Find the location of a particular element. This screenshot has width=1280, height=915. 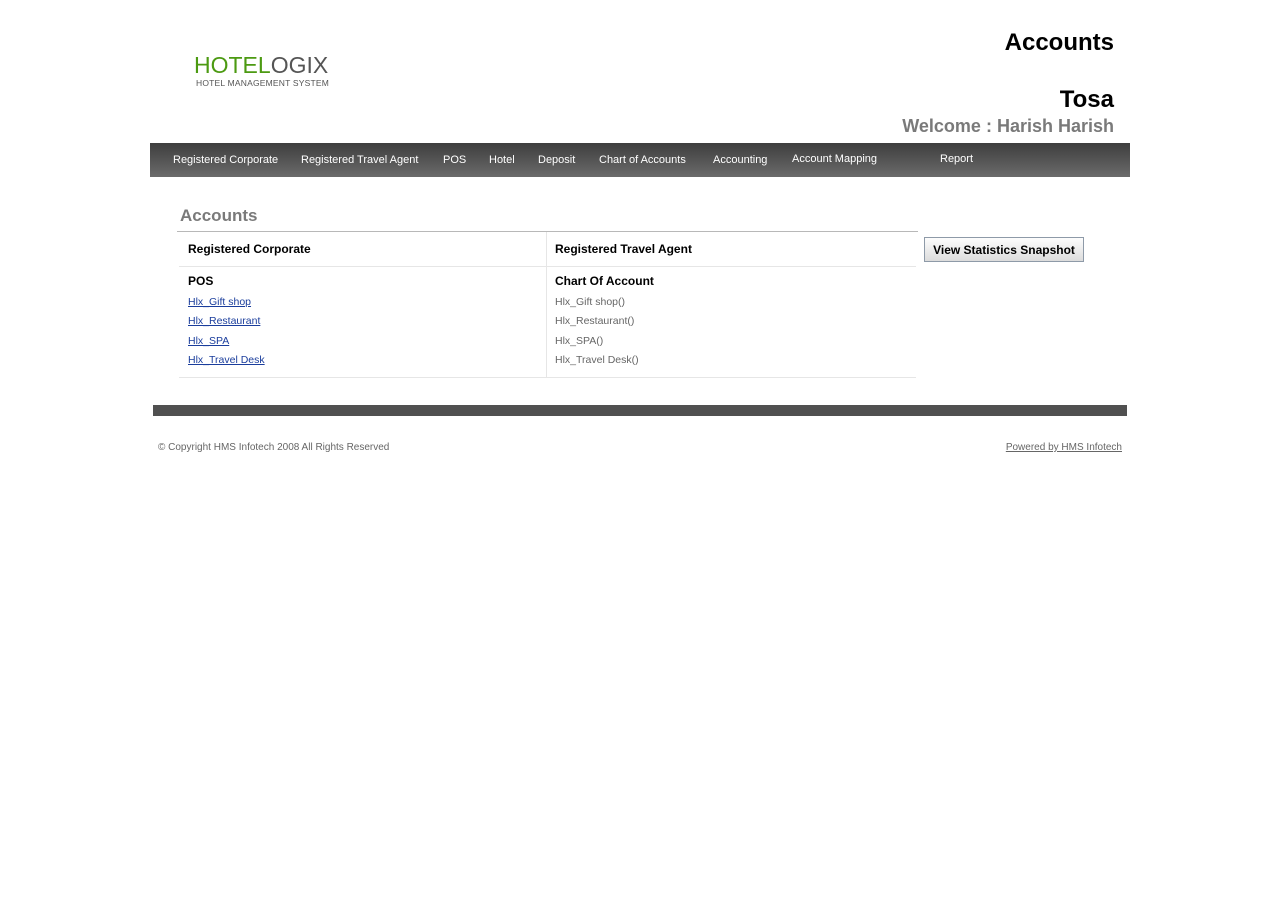

pos-link-travel-desk: Hlx_Travel Desk is located at coordinates (226, 360).